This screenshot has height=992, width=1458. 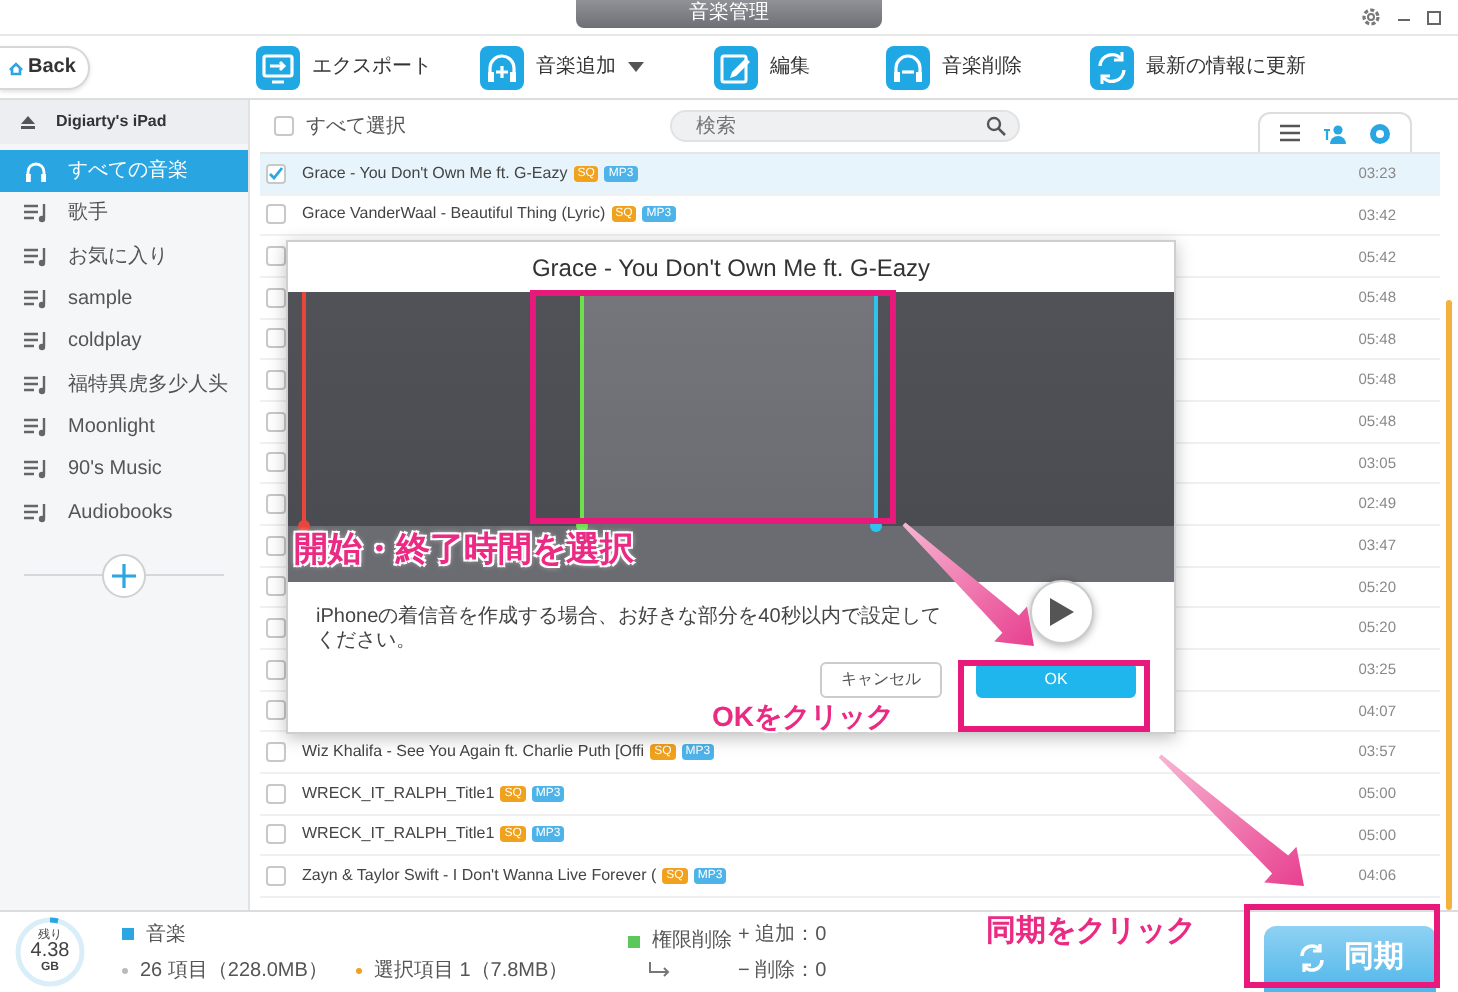 What do you see at coordinates (803, 717) in the screenshot?
I see `callout-text: OKをクリック` at bounding box center [803, 717].